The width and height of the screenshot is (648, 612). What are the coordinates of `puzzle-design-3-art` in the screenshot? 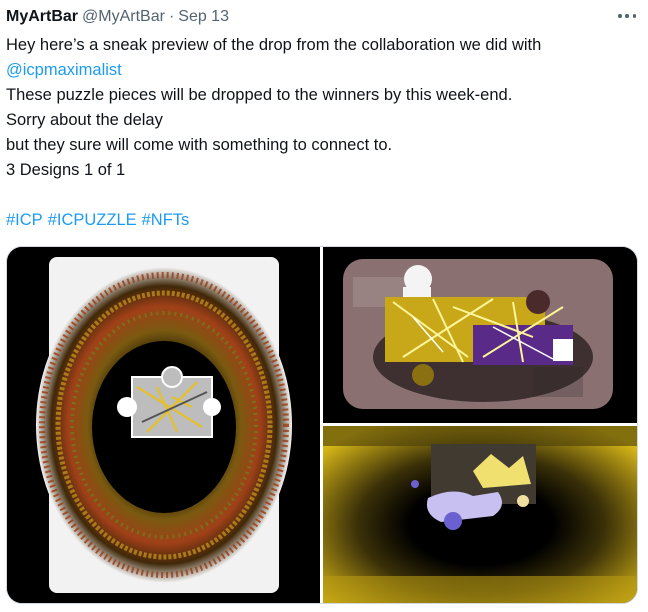 It's located at (480, 514).